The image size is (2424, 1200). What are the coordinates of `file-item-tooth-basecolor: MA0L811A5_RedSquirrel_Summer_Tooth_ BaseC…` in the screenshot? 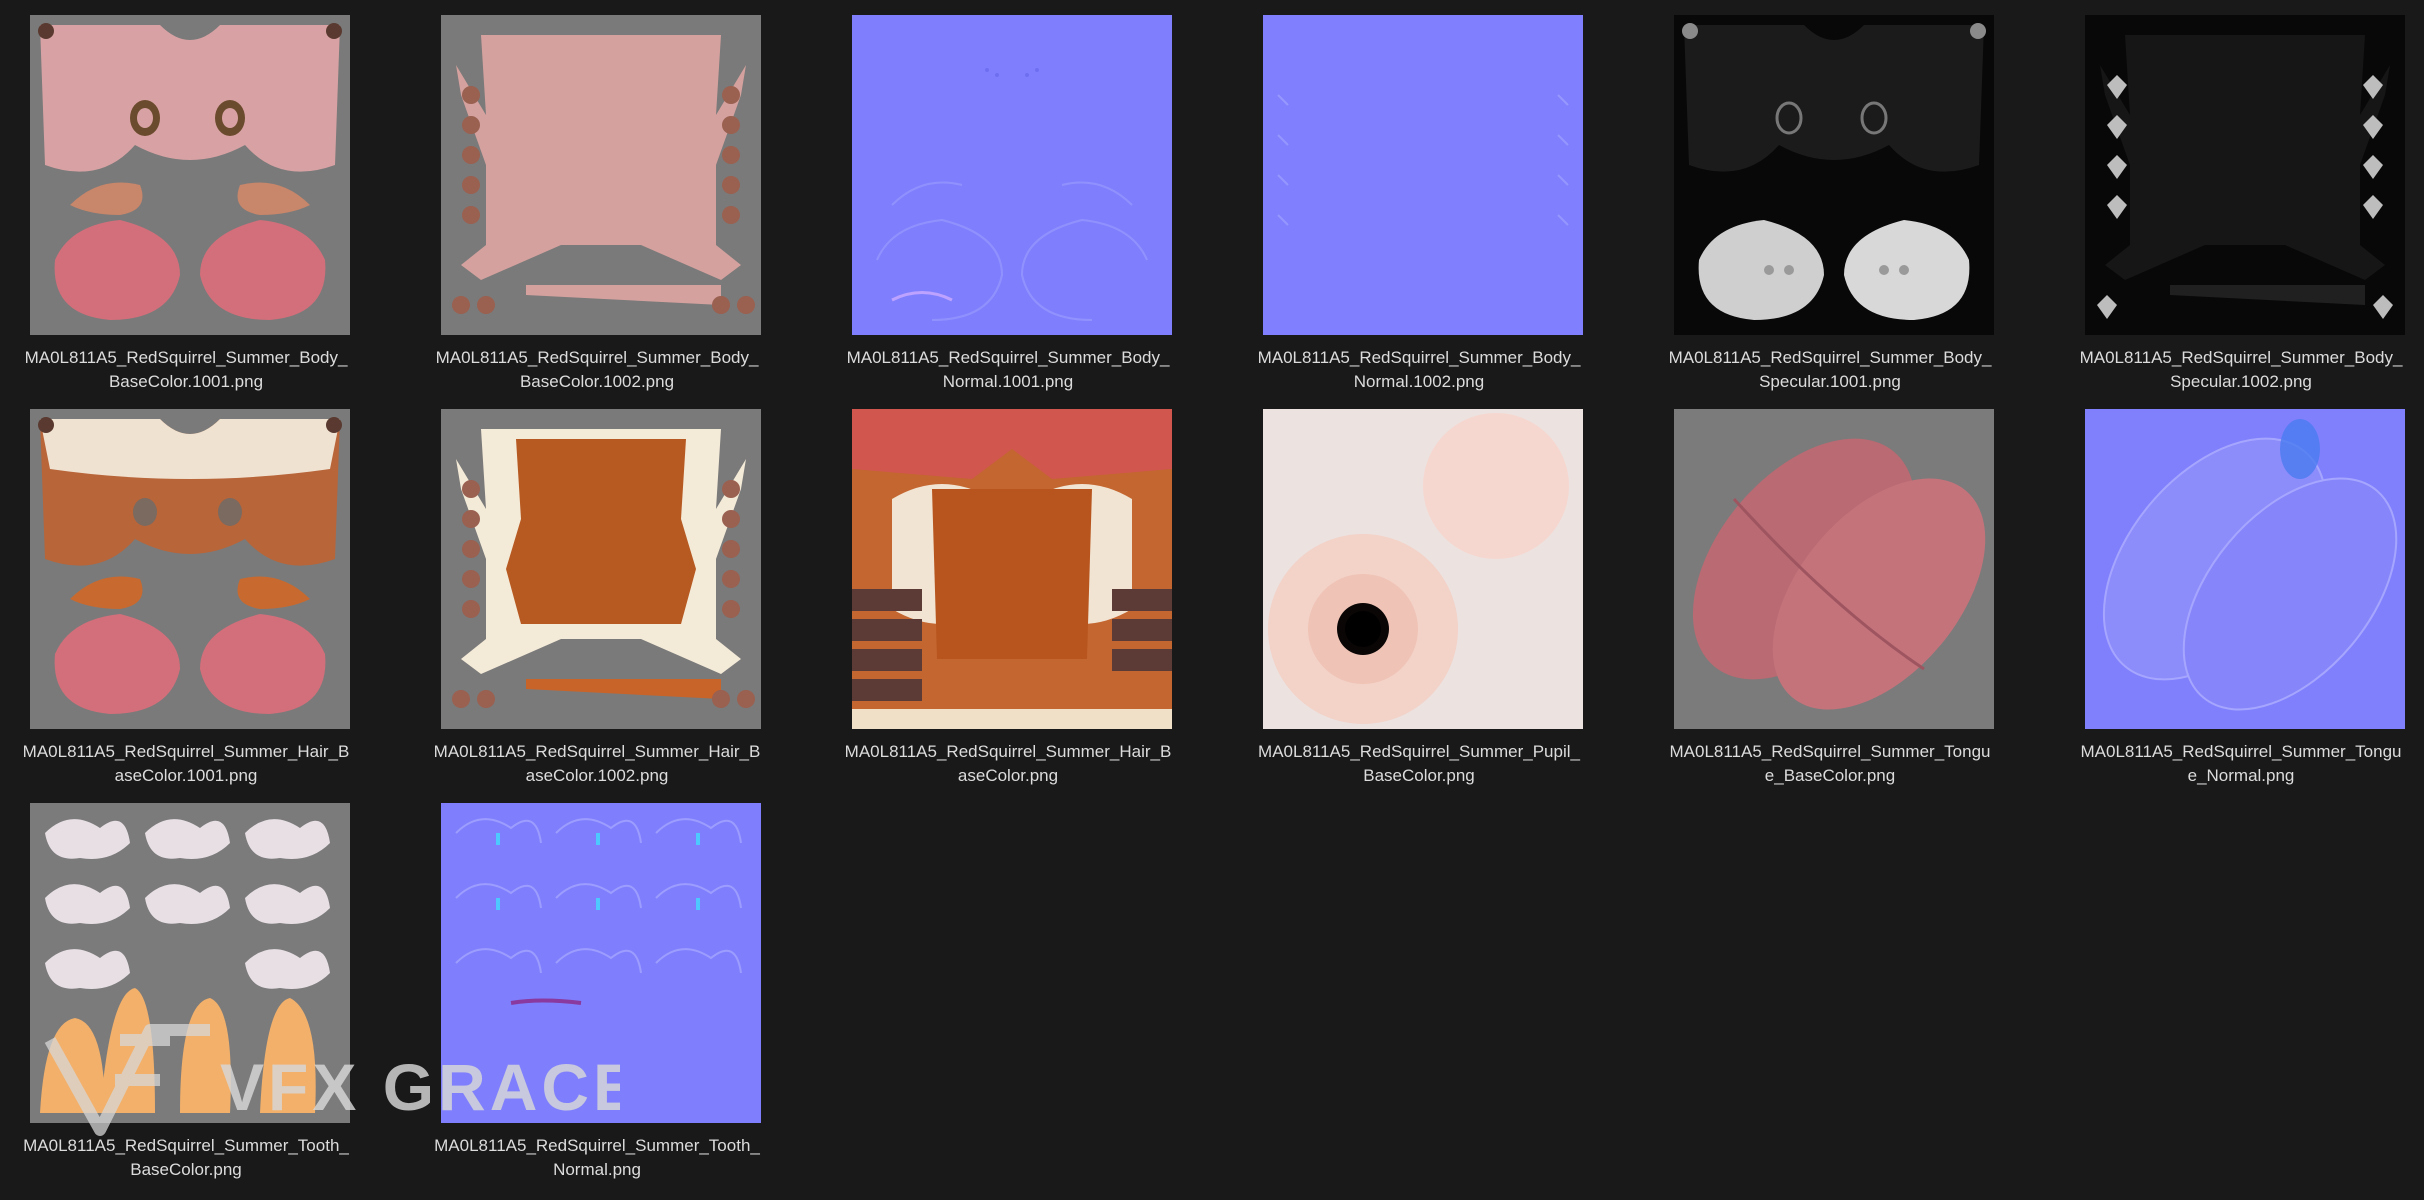 It's located at (196, 1000).